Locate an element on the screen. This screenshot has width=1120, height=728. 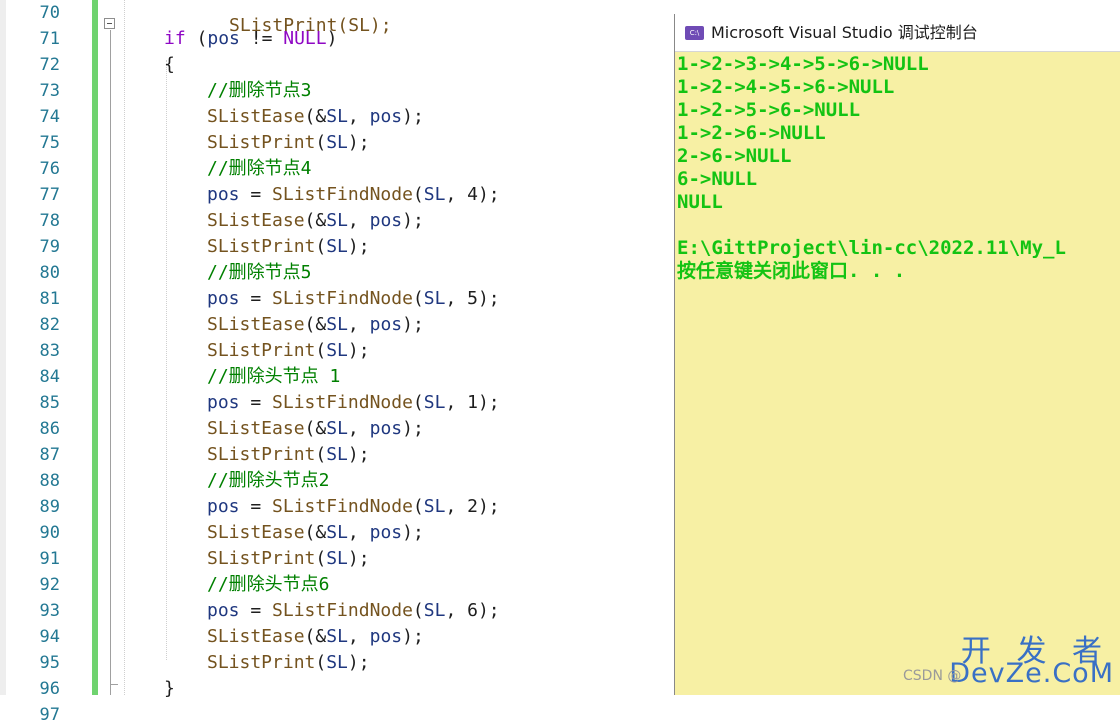
code-line: pos = SListFindNode(SL, 6); is located at coordinates (353, 611).